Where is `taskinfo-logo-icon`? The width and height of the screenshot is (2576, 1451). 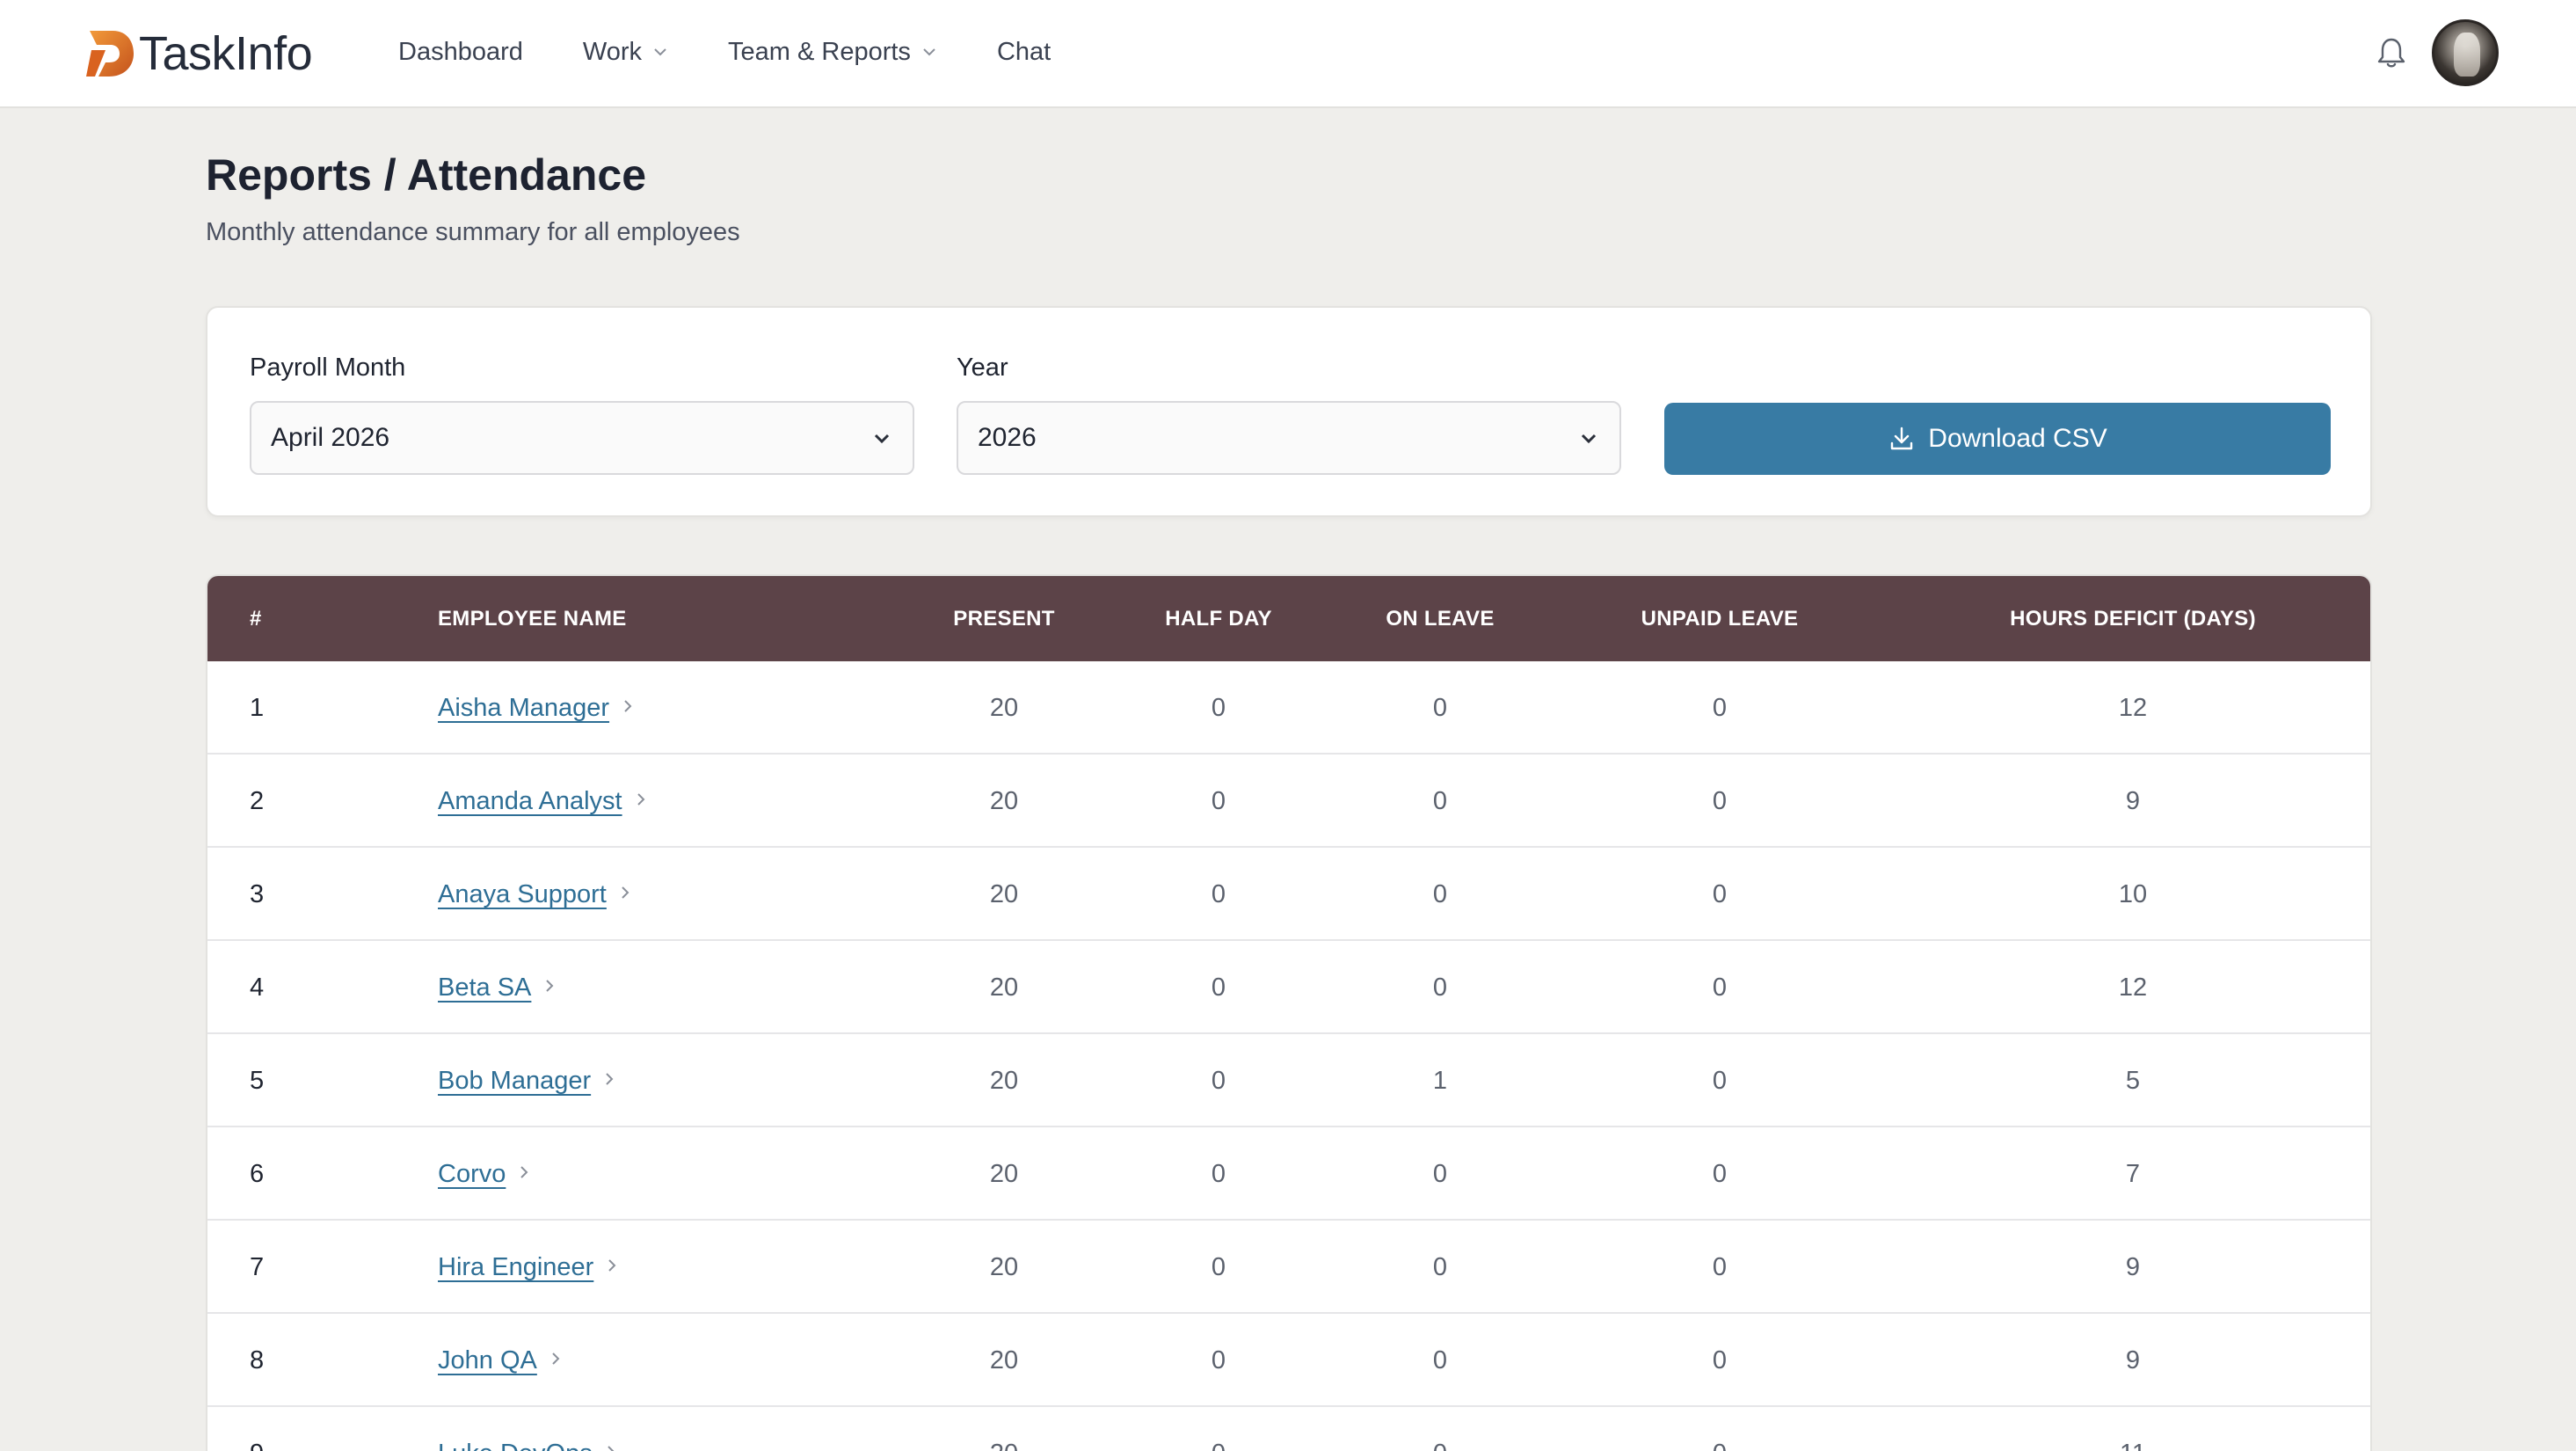
taskinfo-logo-icon is located at coordinates (110, 54).